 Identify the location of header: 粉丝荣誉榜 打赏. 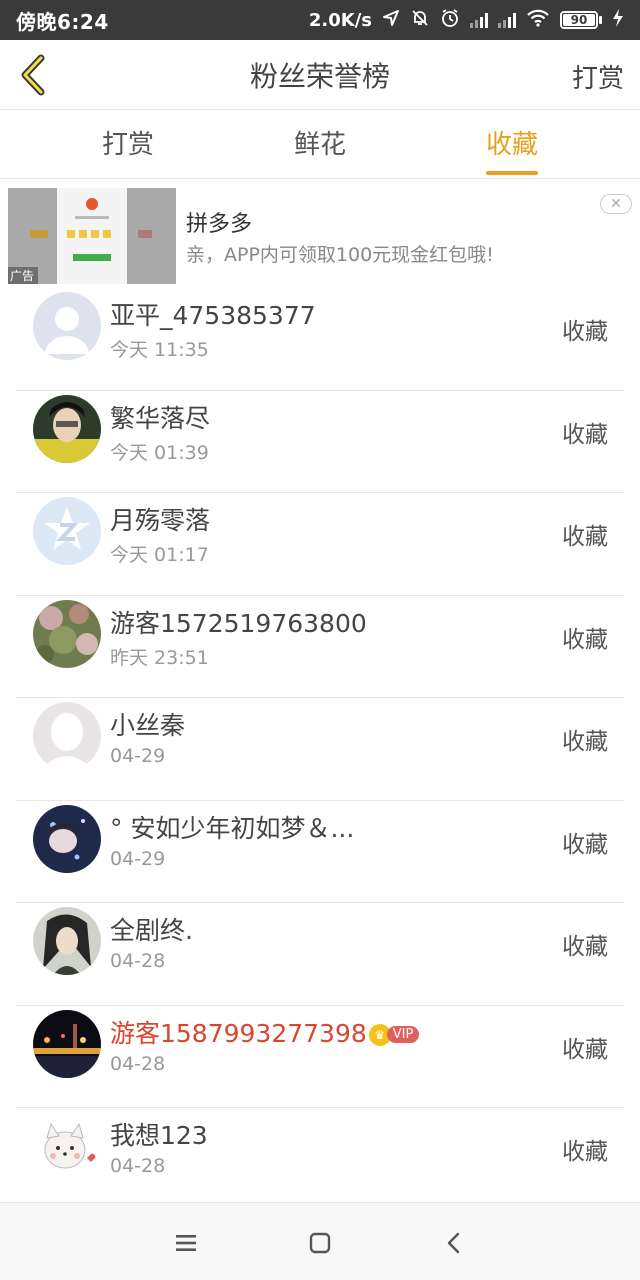
(320, 75).